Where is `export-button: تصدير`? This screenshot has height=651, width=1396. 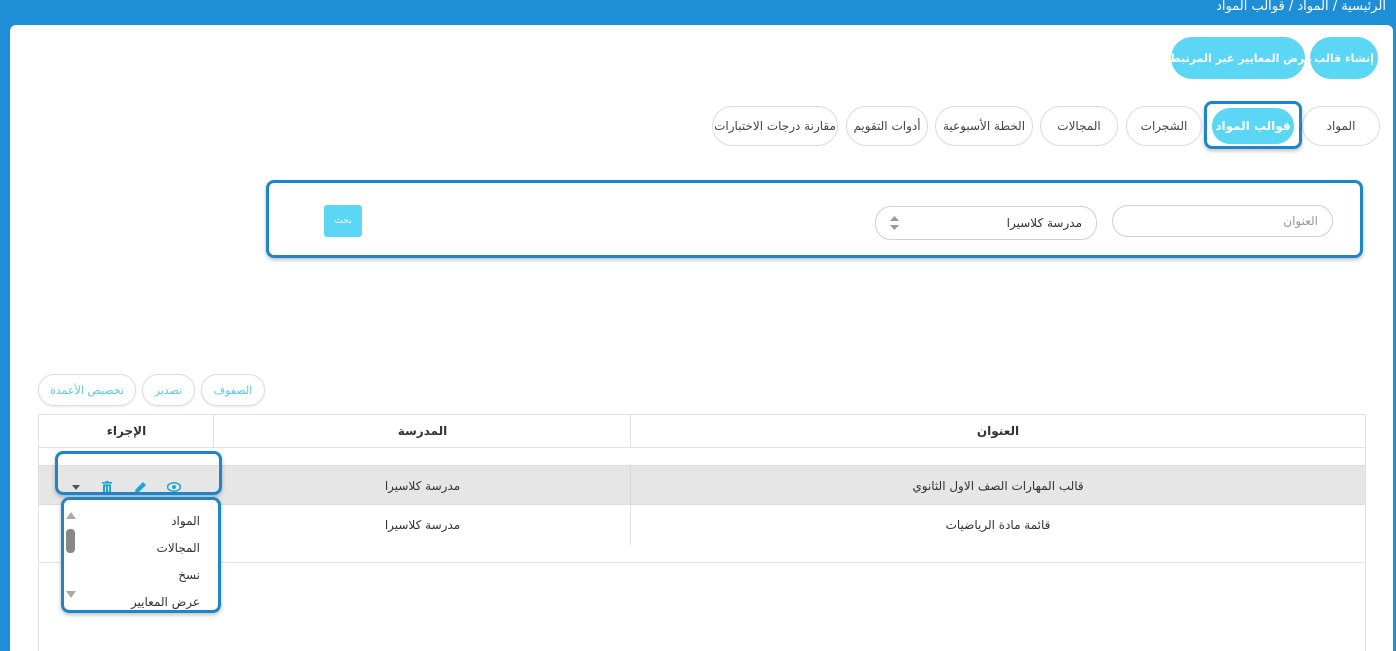 export-button: تصدير is located at coordinates (168, 390).